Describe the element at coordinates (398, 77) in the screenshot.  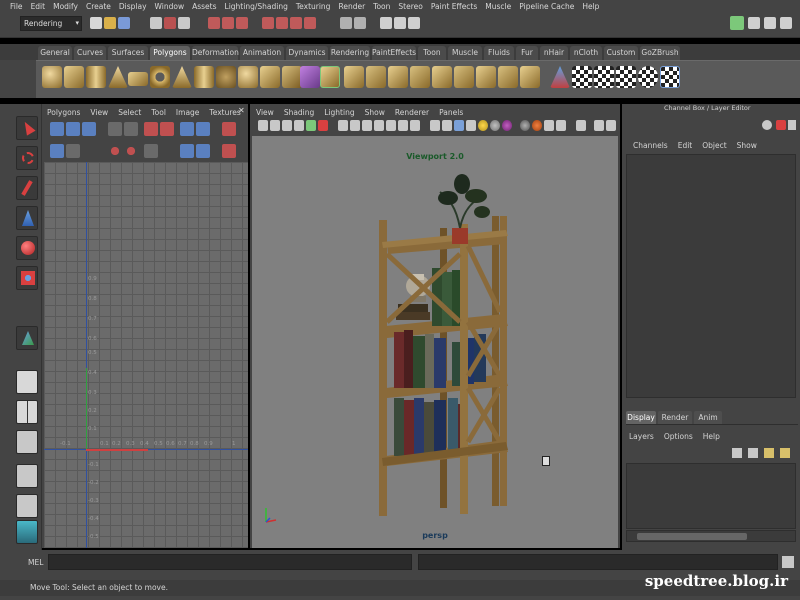
I see `append-icon` at that location.